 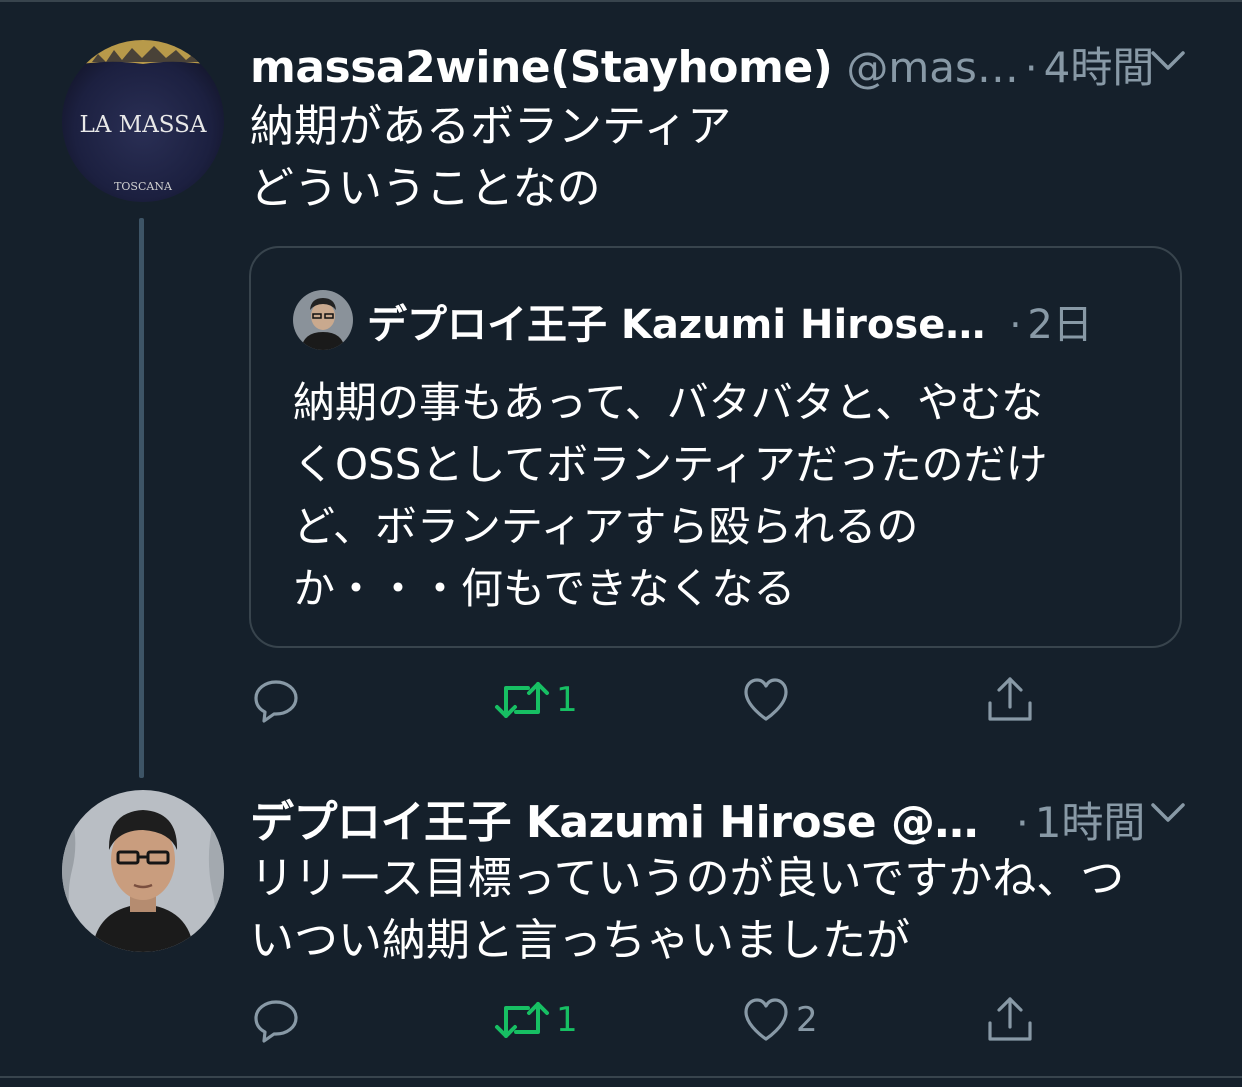 I want to click on quoted-text-line: 納期の事もあって、バタバタと、やむな, so click(x=668, y=402).